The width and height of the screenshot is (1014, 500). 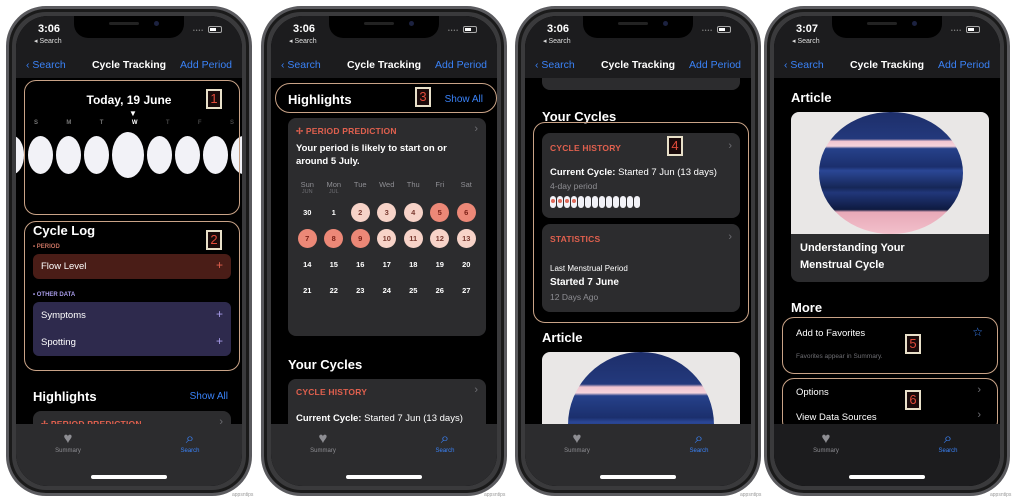 What do you see at coordinates (360, 264) in the screenshot?
I see `calendar-day: 16` at bounding box center [360, 264].